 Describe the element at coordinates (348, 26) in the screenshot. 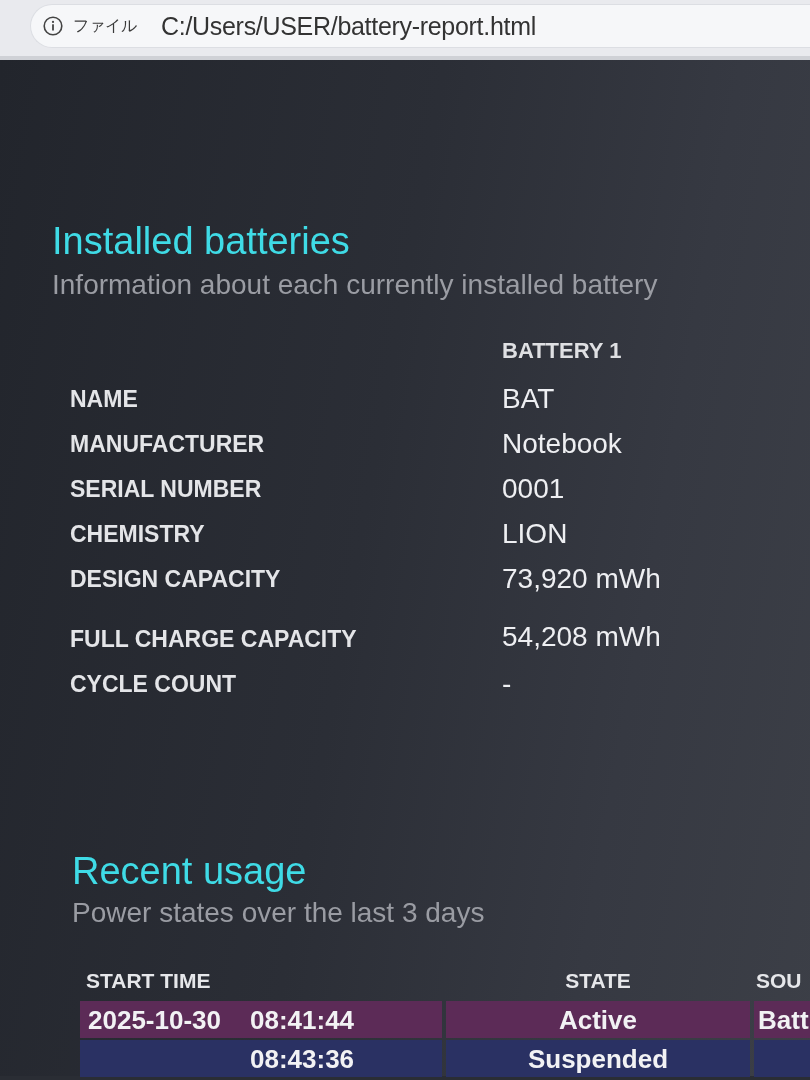

I see `url-text: C:/Users/USER/battery-report.html` at that location.